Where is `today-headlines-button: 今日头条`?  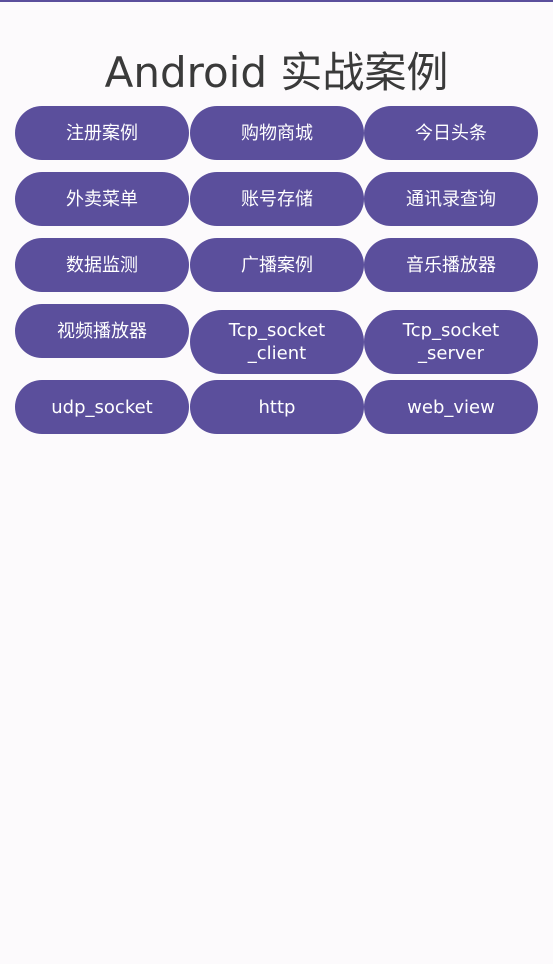 today-headlines-button: 今日头条 is located at coordinates (451, 133).